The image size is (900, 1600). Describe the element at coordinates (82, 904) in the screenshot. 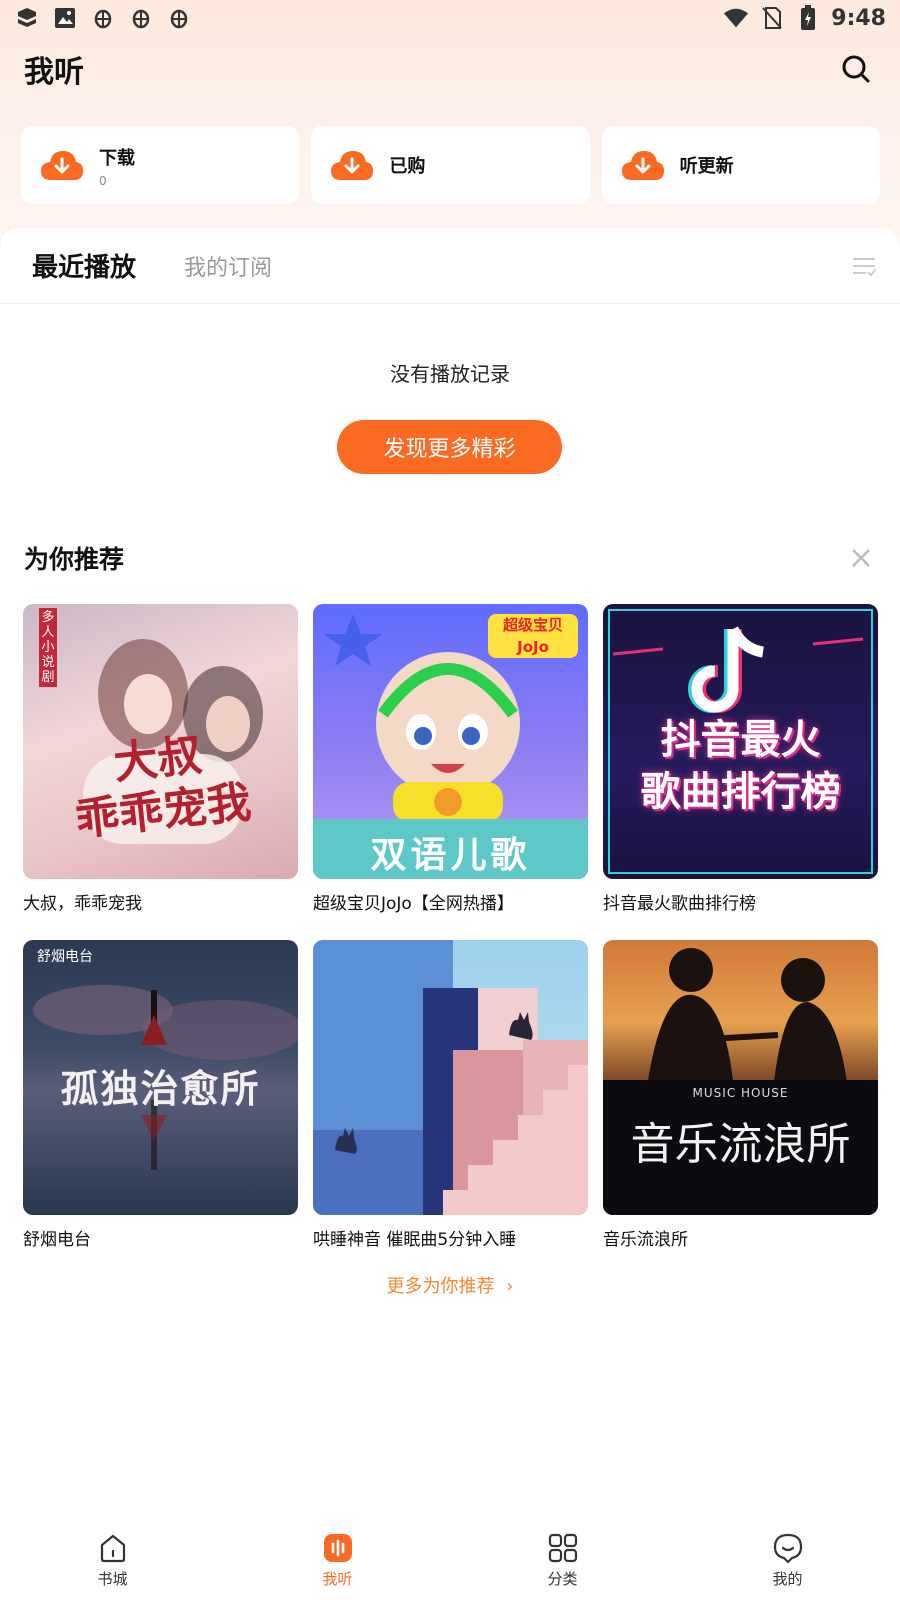

I see `card-title: 大叔，乖乖宠我` at that location.